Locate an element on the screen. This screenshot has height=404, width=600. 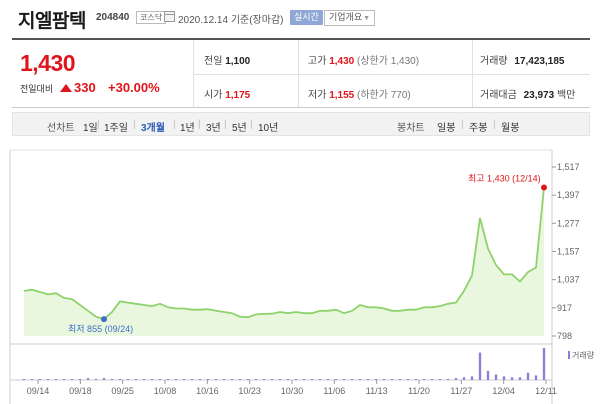
high-limit: (상한가 1,430) is located at coordinates (388, 61).